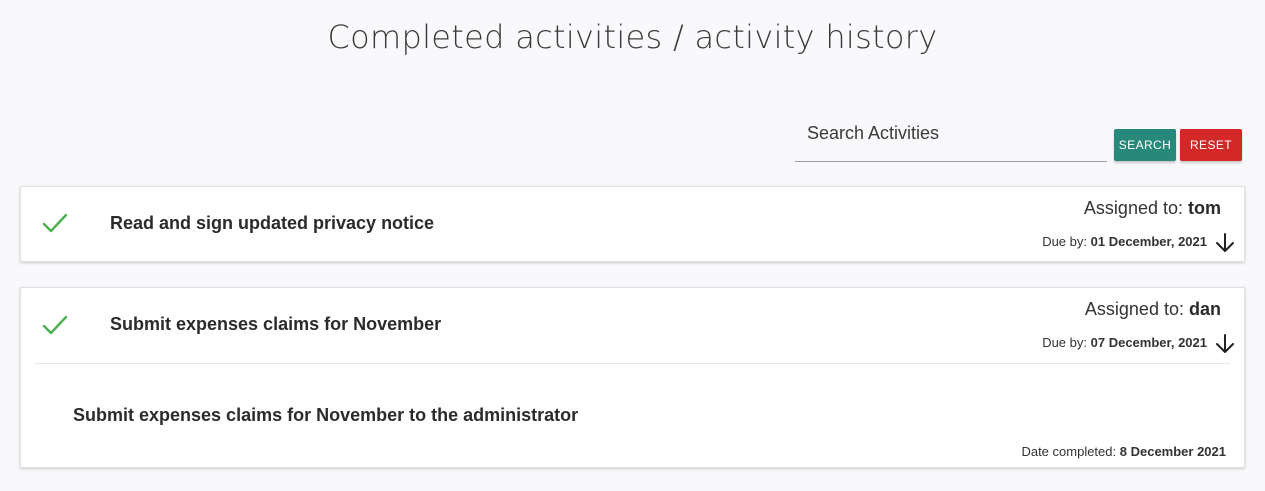 Image resolution: width=1265 pixels, height=491 pixels. I want to click on completed-label: Date completed:, so click(1069, 451).